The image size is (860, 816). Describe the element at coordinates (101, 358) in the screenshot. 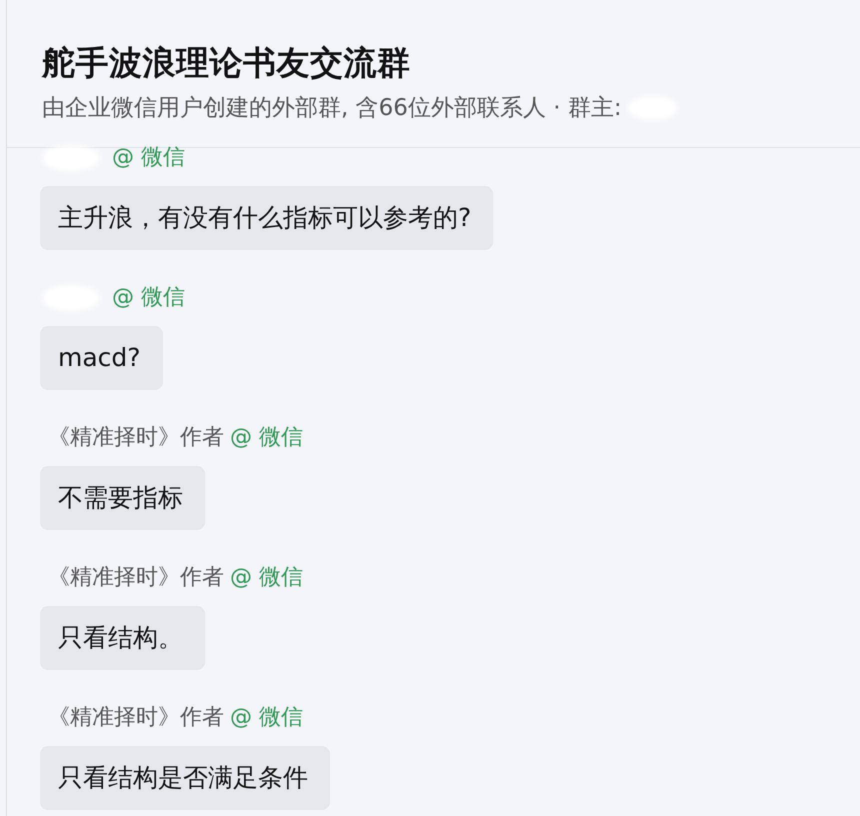

I see `message-bubble: macd?` at that location.